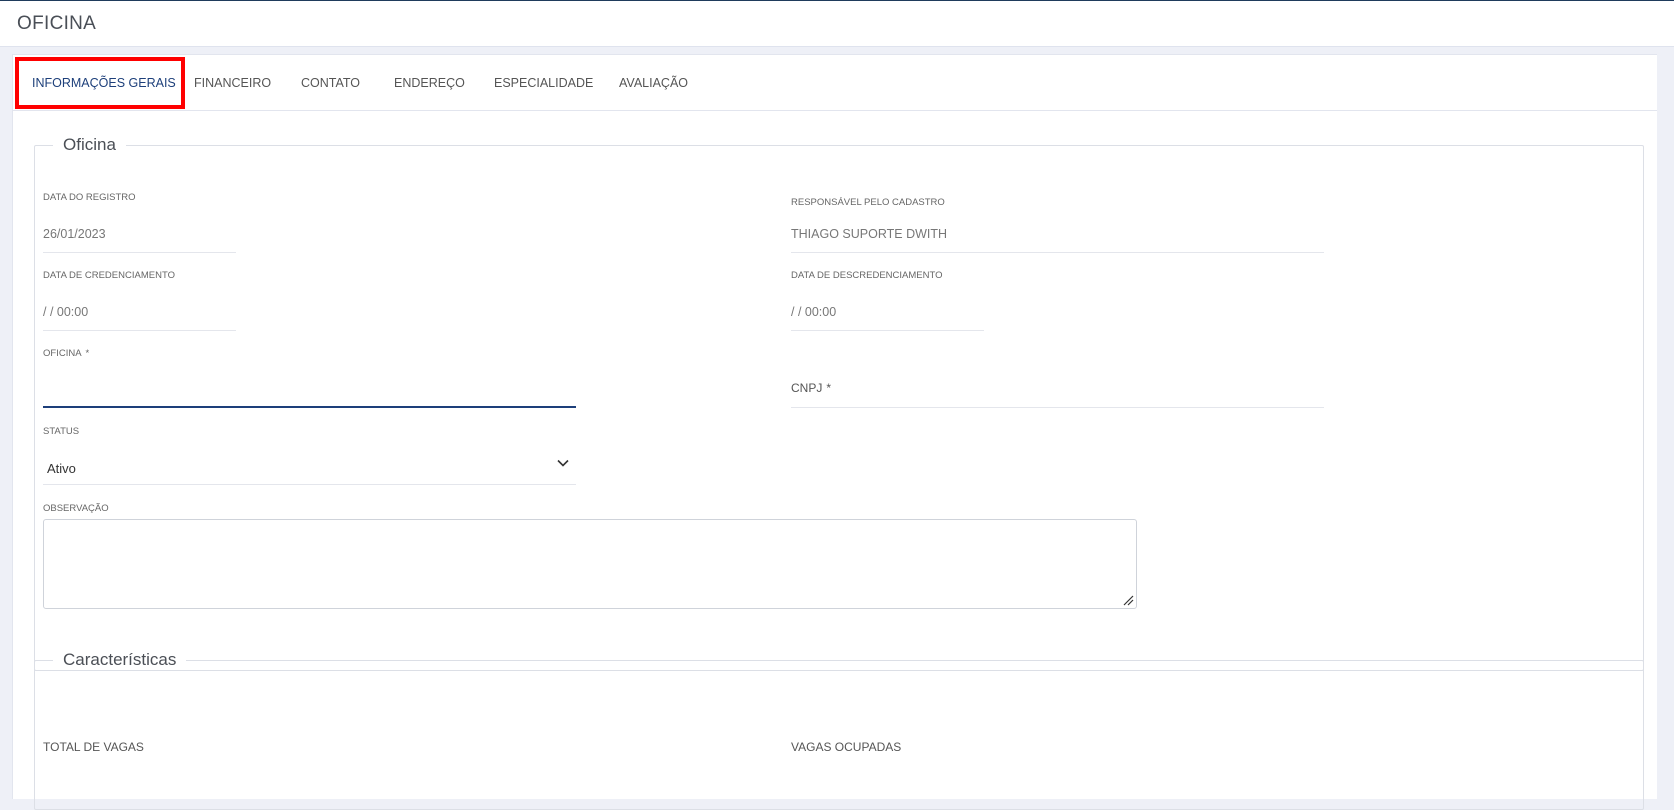 This screenshot has height=810, width=1674. I want to click on tab-endereco: ENDEREÇO, so click(429, 83).